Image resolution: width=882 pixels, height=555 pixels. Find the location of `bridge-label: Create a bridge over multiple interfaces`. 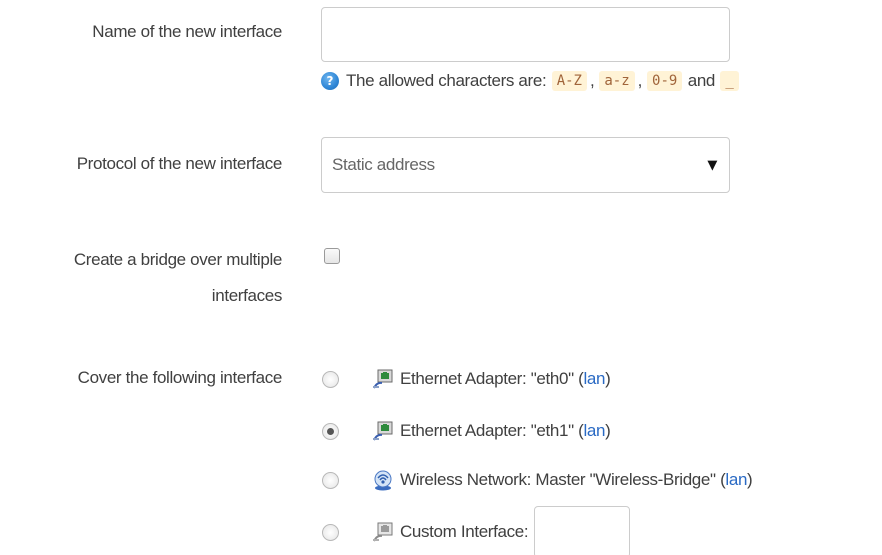

bridge-label: Create a bridge over multiple interfaces is located at coordinates (178, 278).